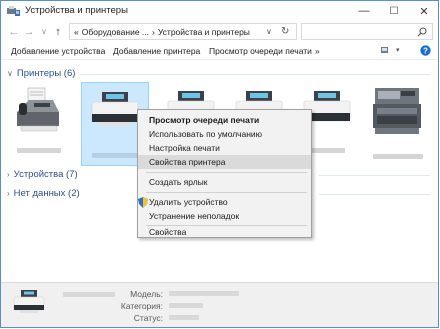 The height and width of the screenshot is (329, 440). Describe the element at coordinates (224, 182) in the screenshot. I see `menu-item-create-shortcut: Создать ярлык` at that location.